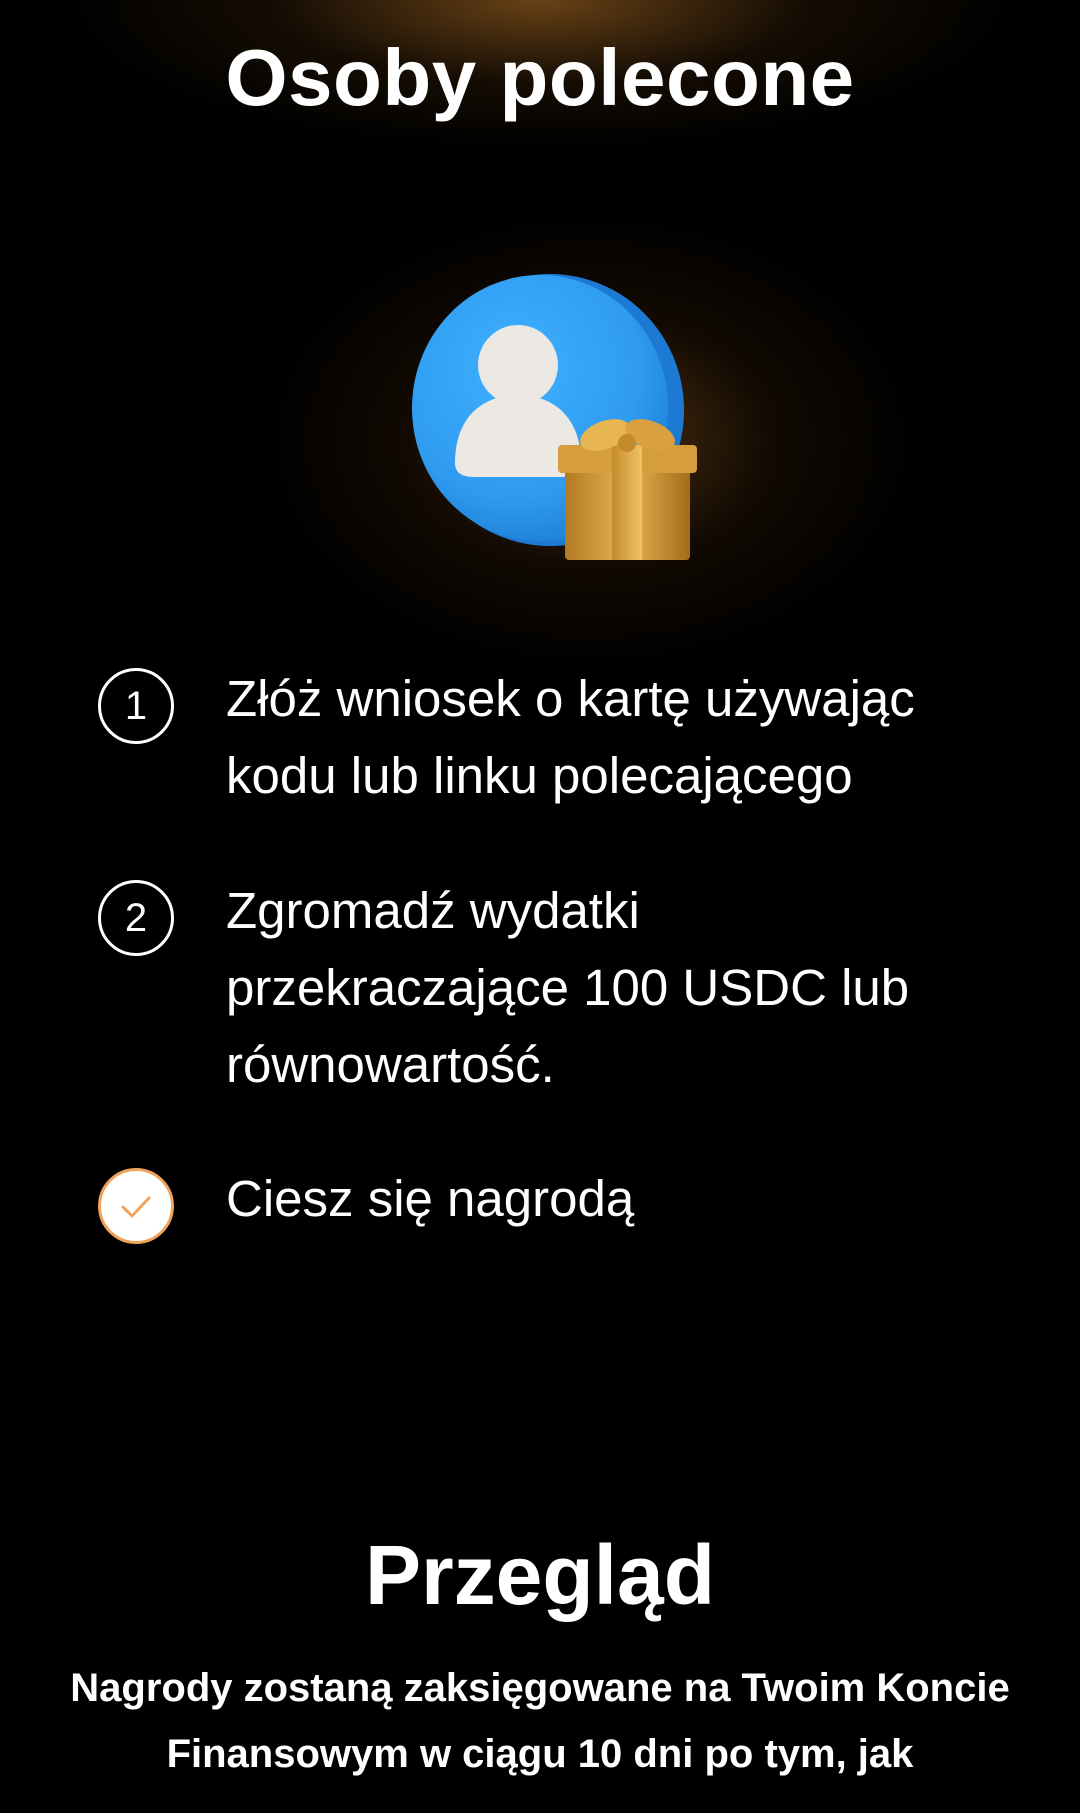 The width and height of the screenshot is (1080, 1813). I want to click on step-number-1: 1, so click(136, 706).